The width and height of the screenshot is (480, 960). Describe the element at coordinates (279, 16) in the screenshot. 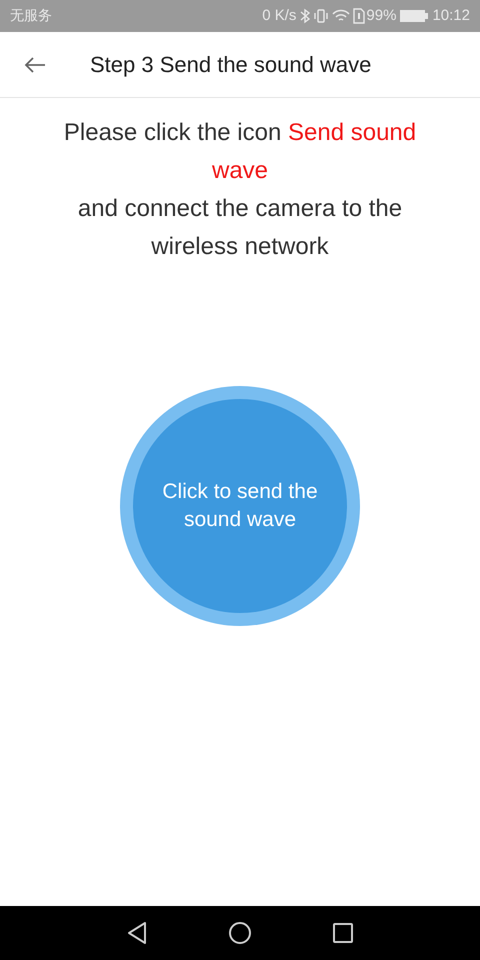

I see `network-speed: 0 K/s` at that location.